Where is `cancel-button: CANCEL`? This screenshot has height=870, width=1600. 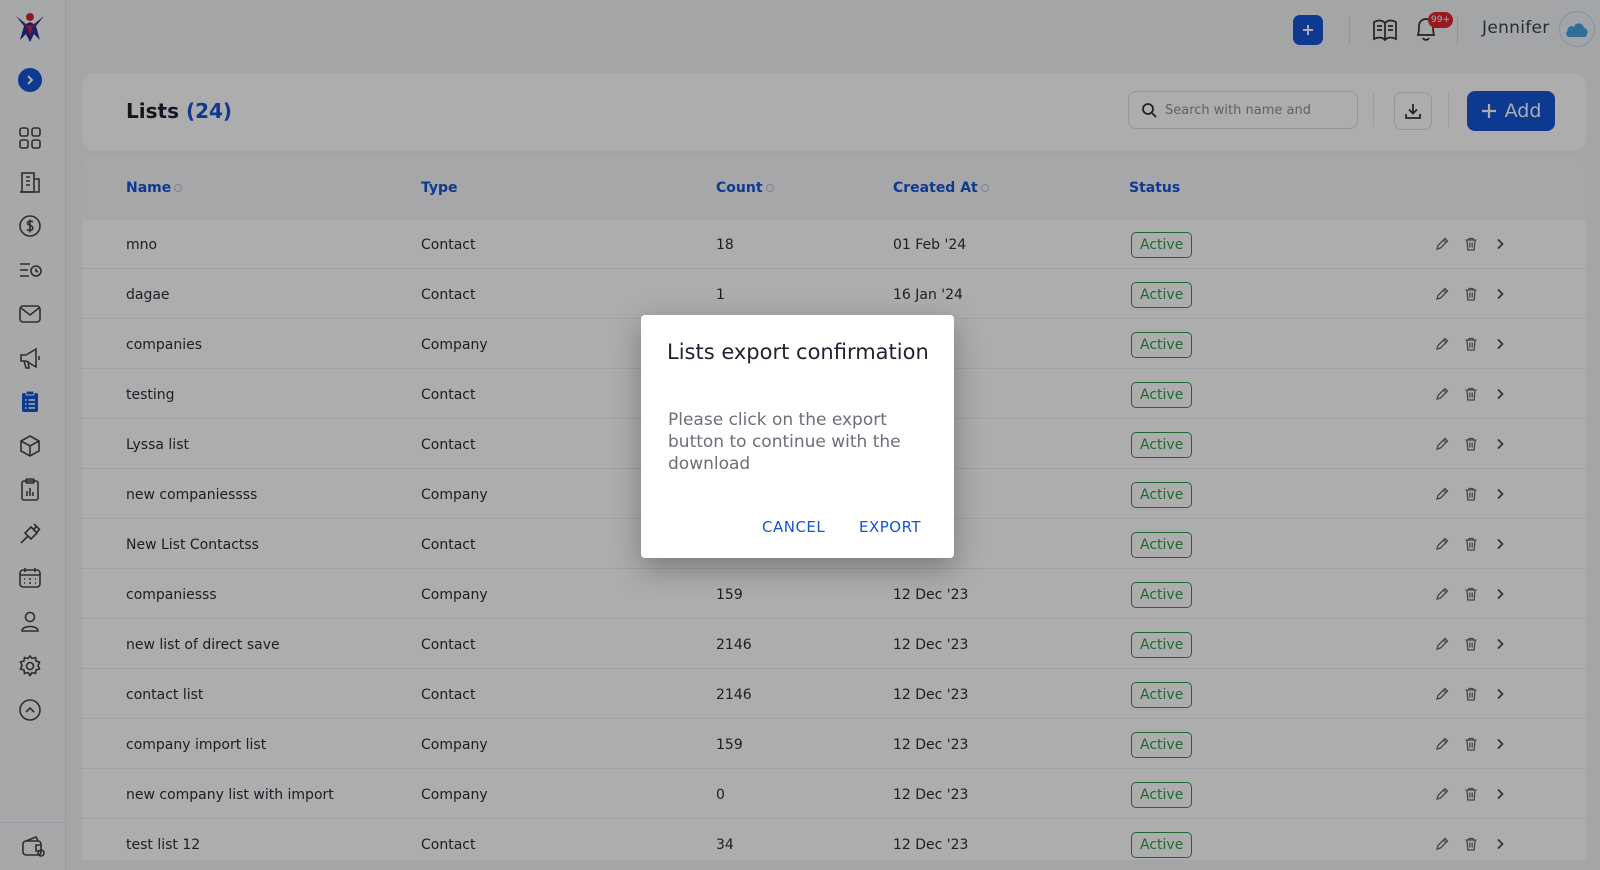 cancel-button: CANCEL is located at coordinates (793, 527).